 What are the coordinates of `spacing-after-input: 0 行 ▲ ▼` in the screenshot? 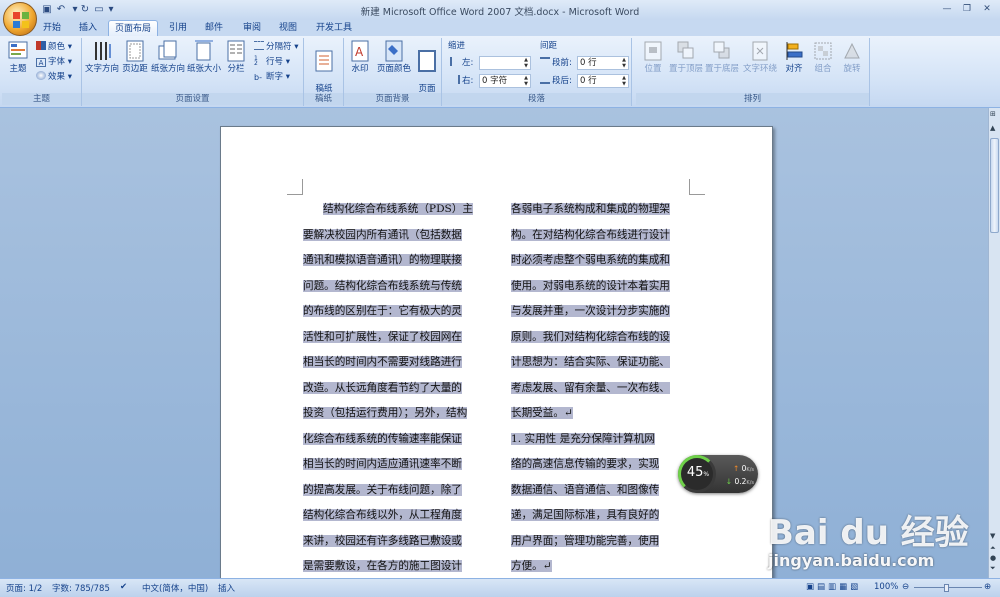 It's located at (603, 81).